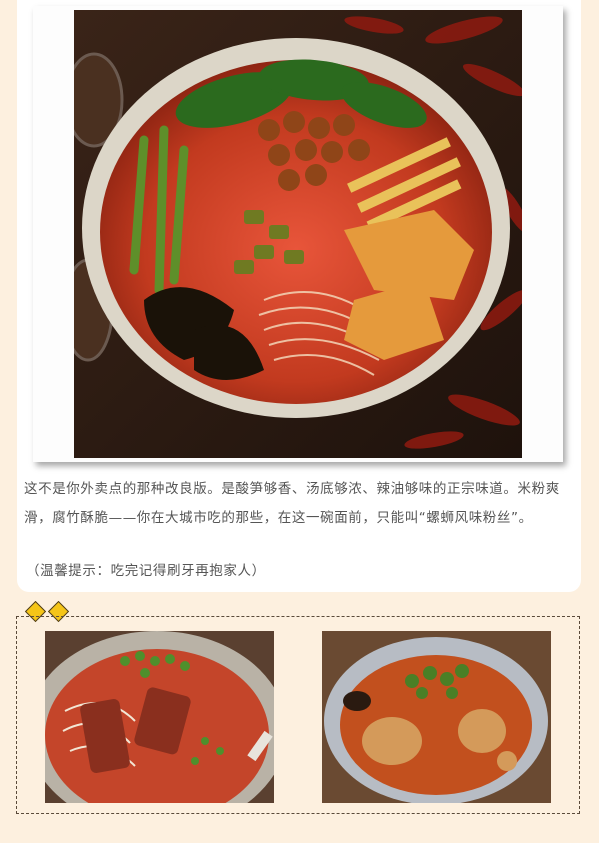 This screenshot has height=843, width=599. Describe the element at coordinates (146, 571) in the screenshot. I see `warm-tip-text: （温馨提示：吃完记得刷牙再抱家人）` at that location.